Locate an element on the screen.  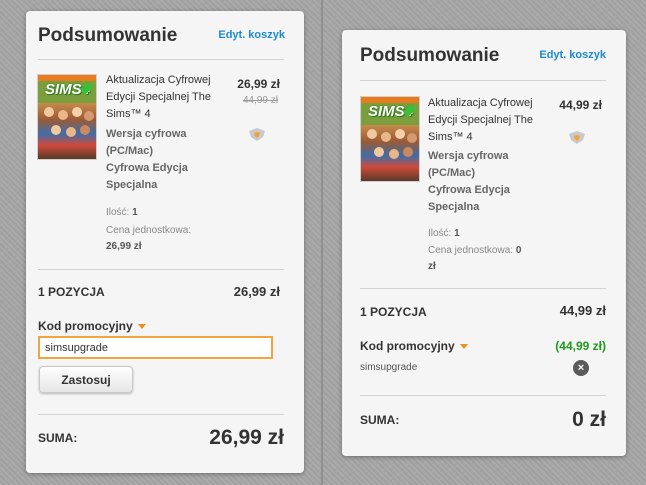
product-old-price: 44,99 zł is located at coordinates (260, 100).